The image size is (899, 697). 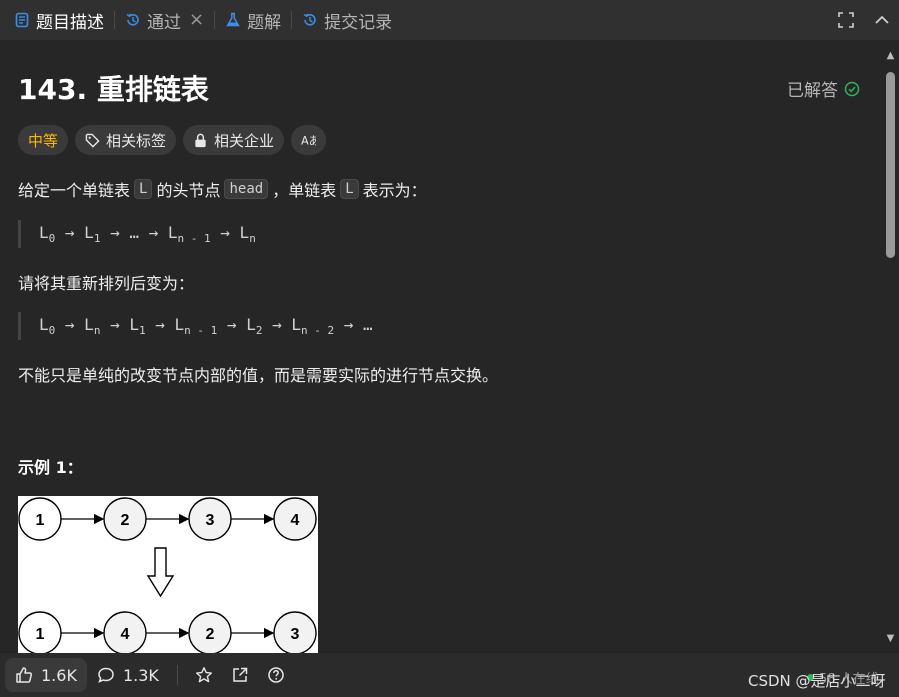 I want to click on share-icon, so click(x=240, y=674).